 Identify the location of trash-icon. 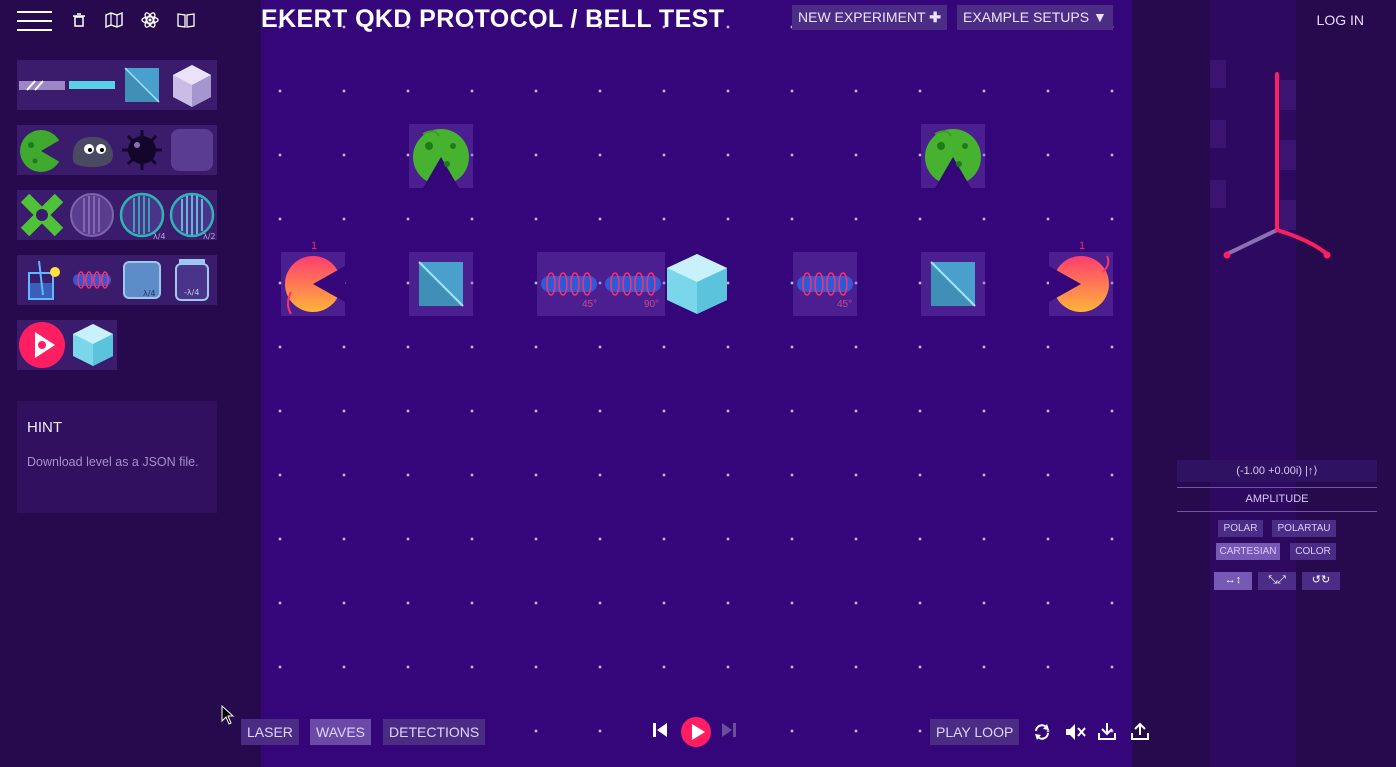
(79, 20).